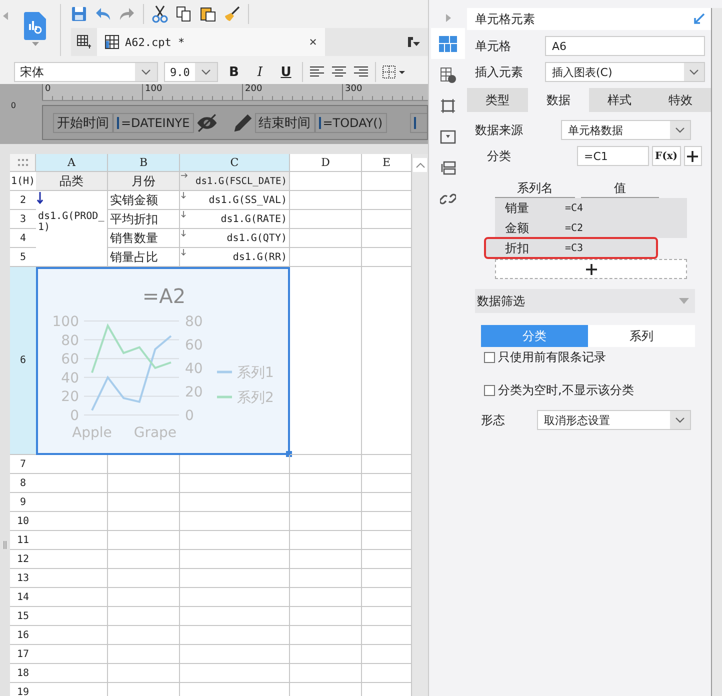  What do you see at coordinates (191, 72) in the screenshot?
I see `font-size-select: 9.0` at bounding box center [191, 72].